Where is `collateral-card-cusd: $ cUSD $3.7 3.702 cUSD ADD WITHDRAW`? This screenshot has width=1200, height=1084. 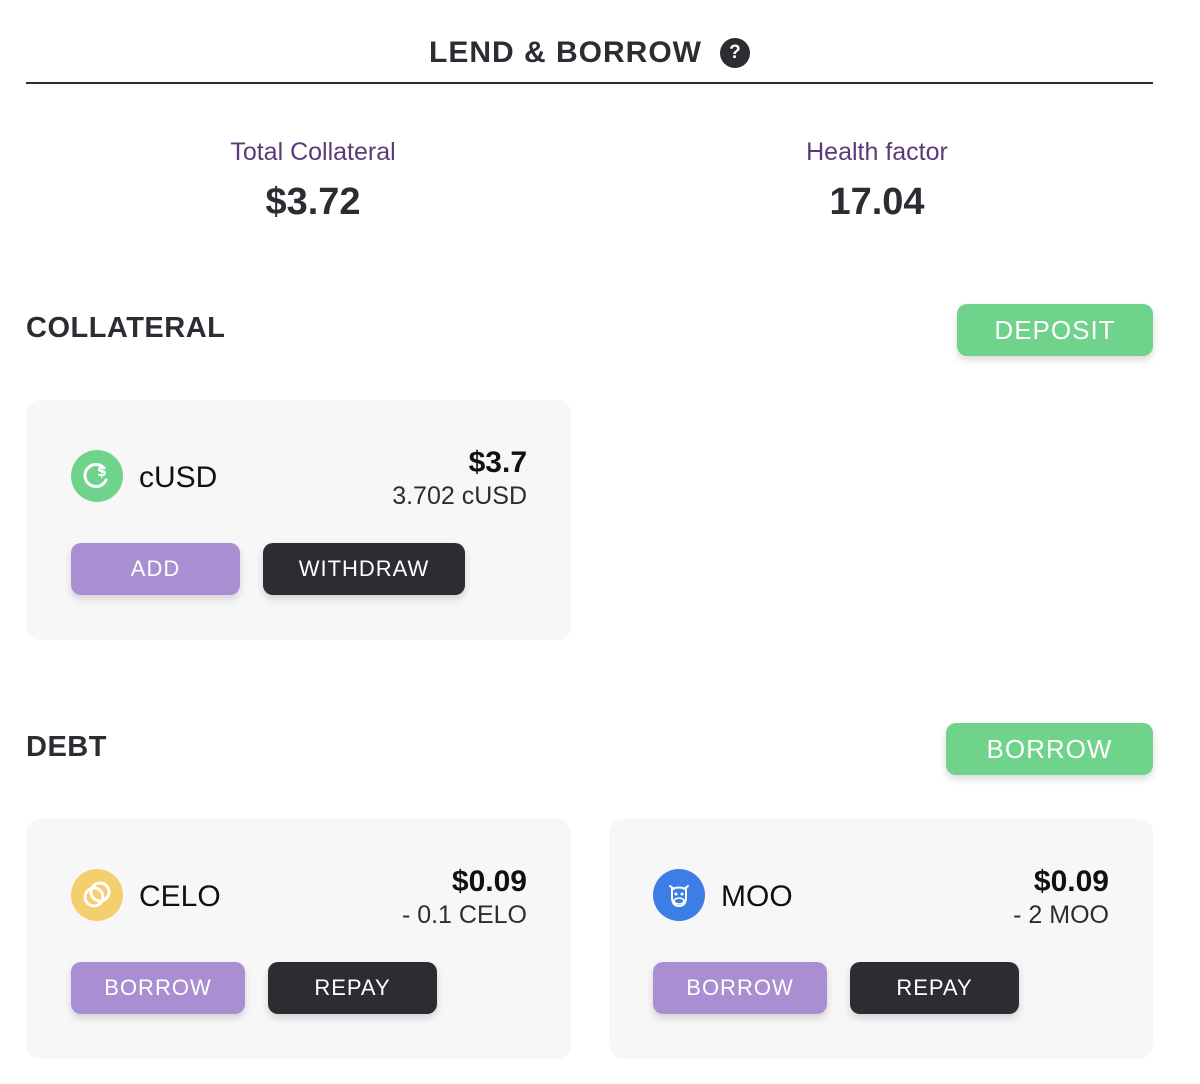
collateral-card-cusd: $ cUSD $3.7 3.702 cUSD ADD WITHDRAW is located at coordinates (298, 520).